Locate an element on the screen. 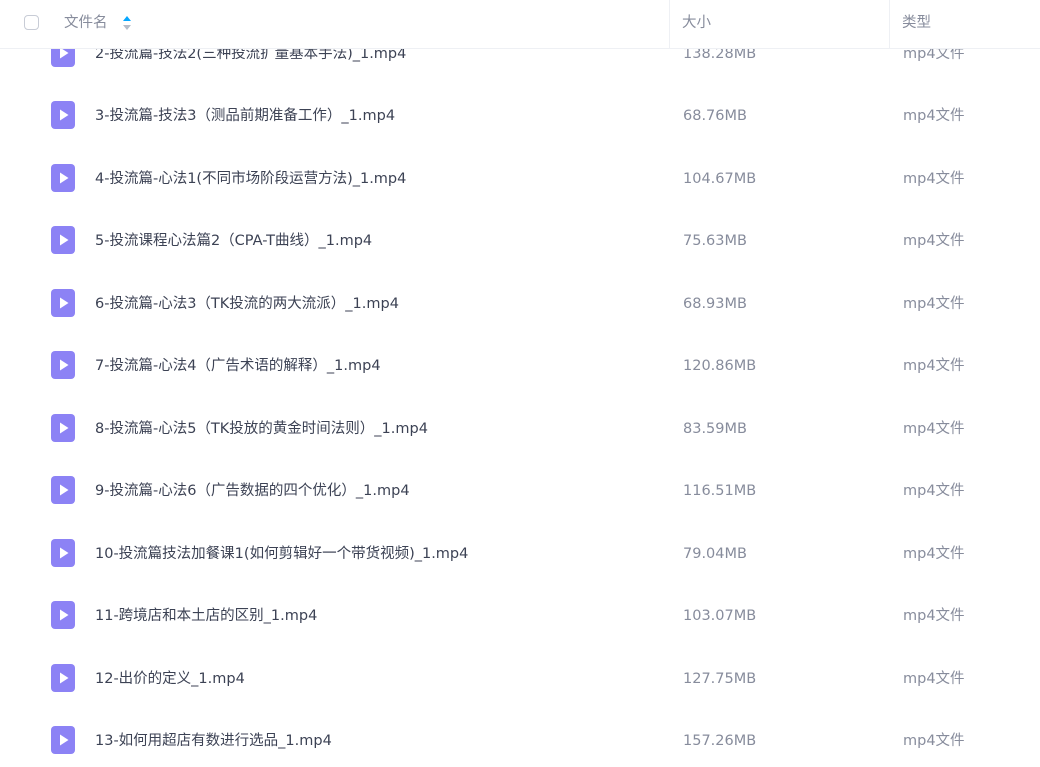 Image resolution: width=1040 pixels, height=767 pixels. file-name: 7-投流篇-心法4（广告术语的解释）_1.mp4 is located at coordinates (238, 366).